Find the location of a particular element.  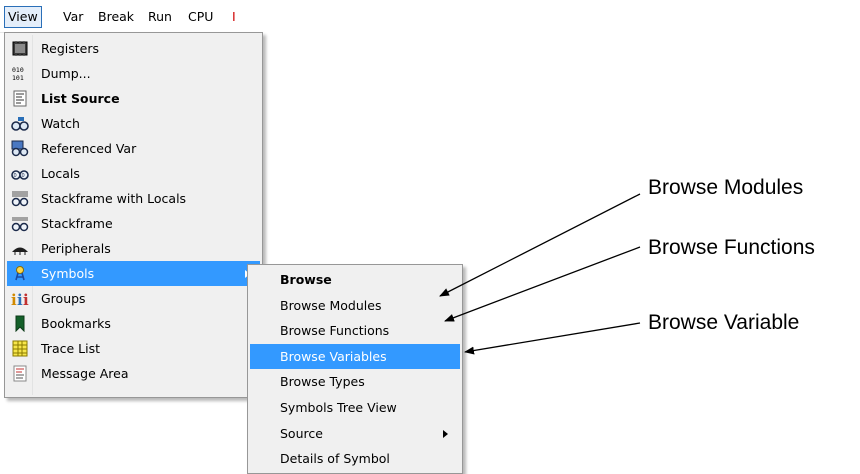

callout-arrow-variable is located at coordinates (552, 338).